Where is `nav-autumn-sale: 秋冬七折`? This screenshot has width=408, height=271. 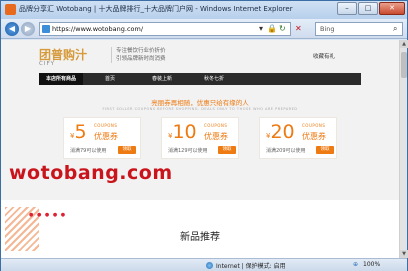
nav-autumn-sale: 秋冬七折 is located at coordinates (214, 79).